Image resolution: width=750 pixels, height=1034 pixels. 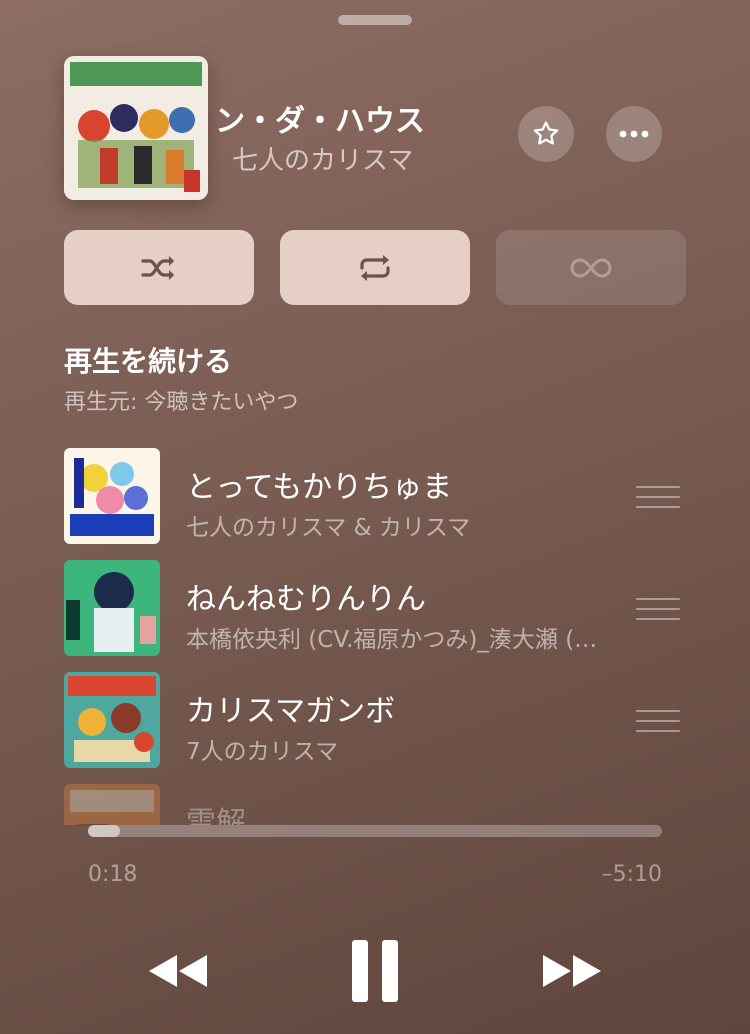 I want to click on queue-track-title: ねんねむりんりん, so click(x=306, y=599).